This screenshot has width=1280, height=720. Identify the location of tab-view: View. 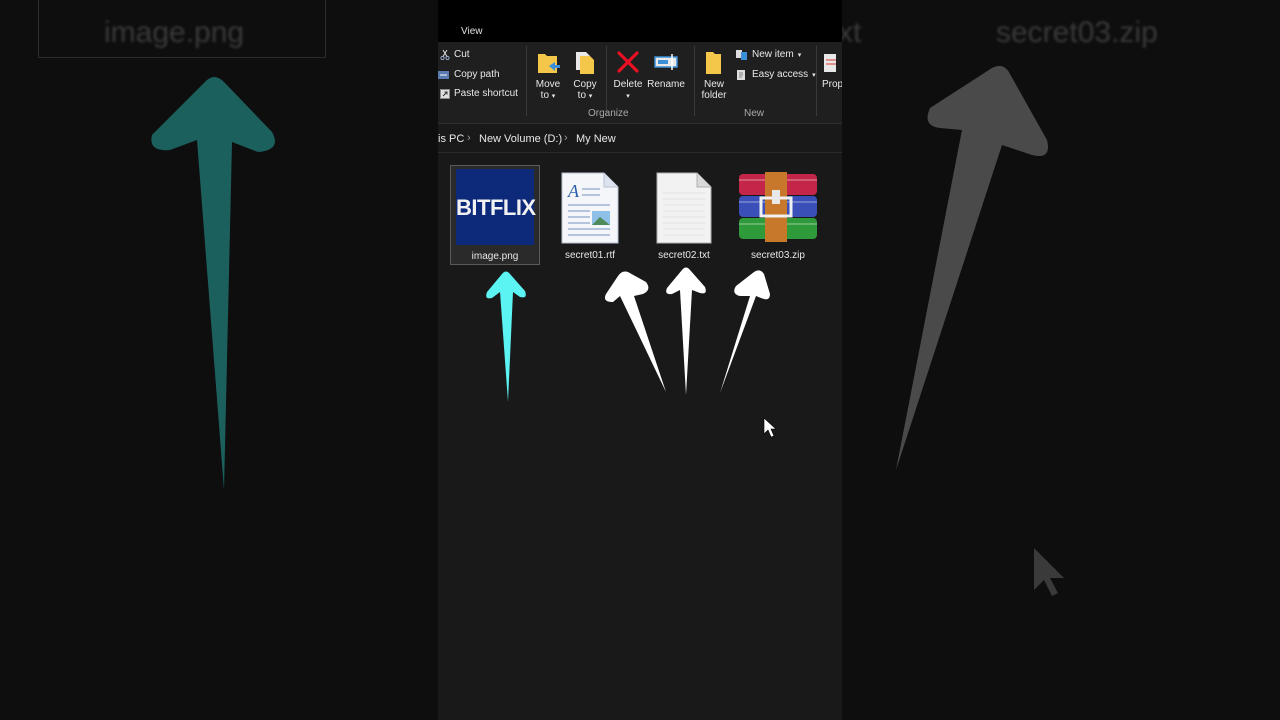
(472, 31).